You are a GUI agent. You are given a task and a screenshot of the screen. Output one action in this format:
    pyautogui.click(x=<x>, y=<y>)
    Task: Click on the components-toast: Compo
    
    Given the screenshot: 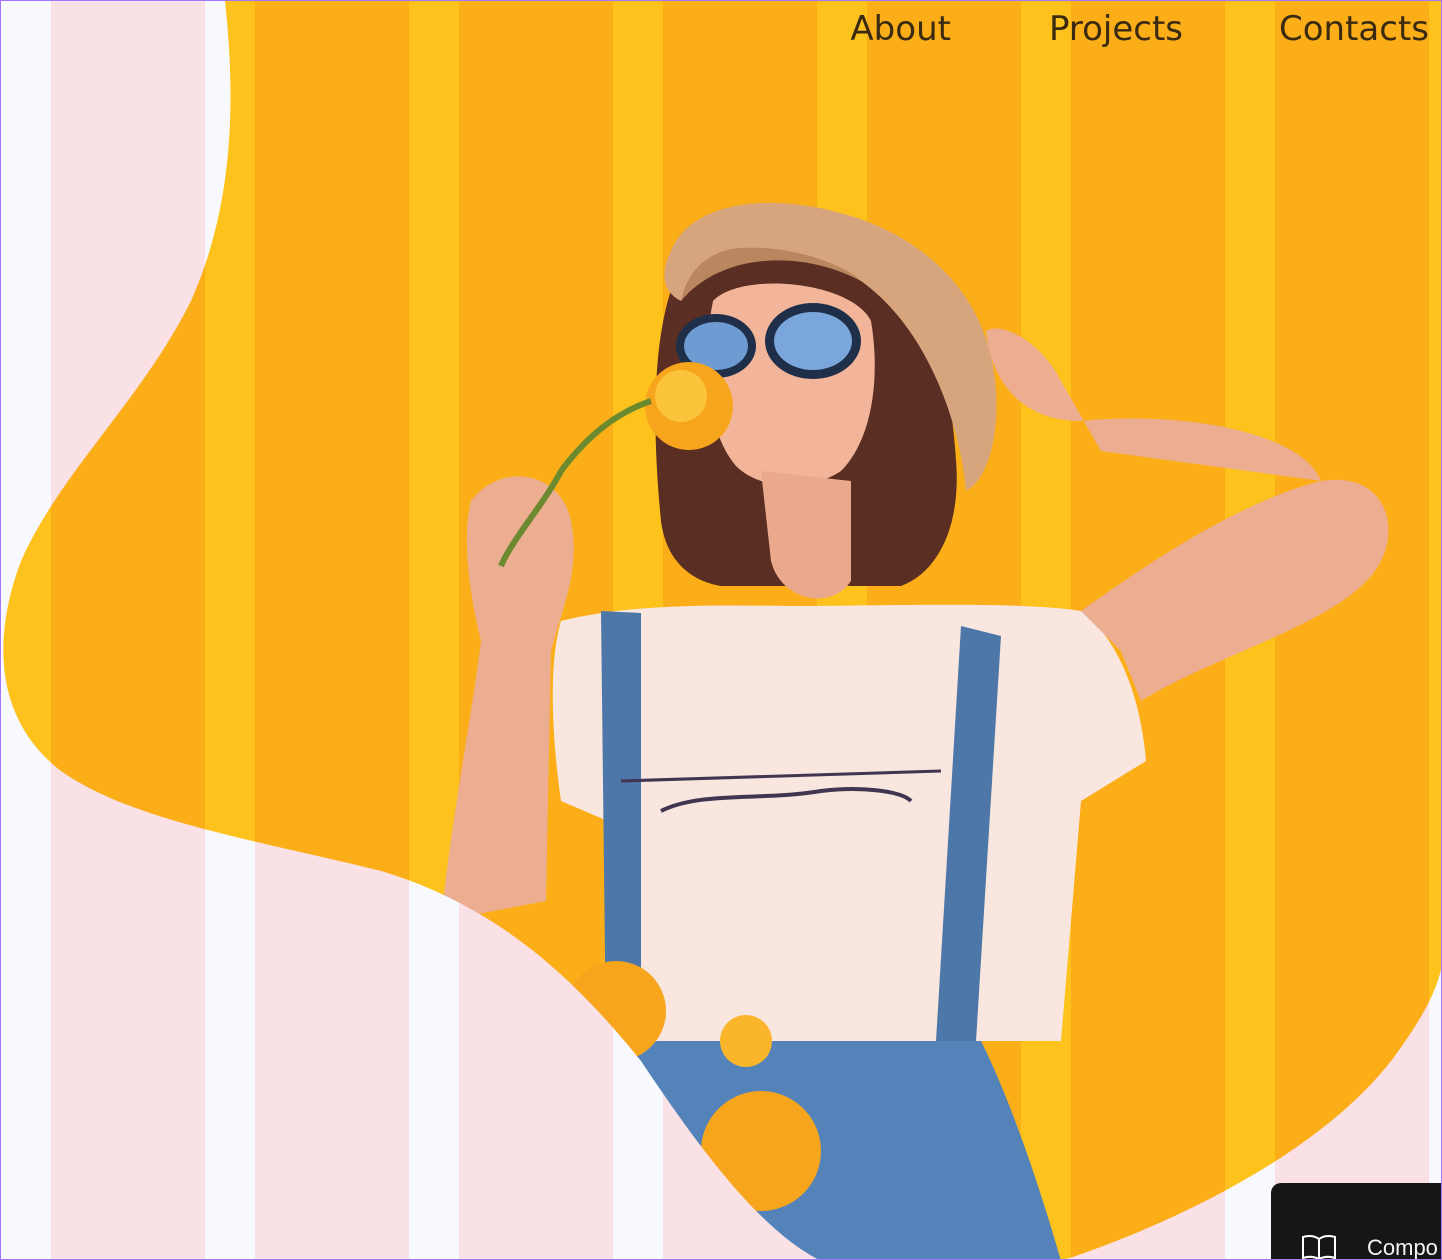 What is the action you would take?
    pyautogui.click(x=1356, y=1221)
    